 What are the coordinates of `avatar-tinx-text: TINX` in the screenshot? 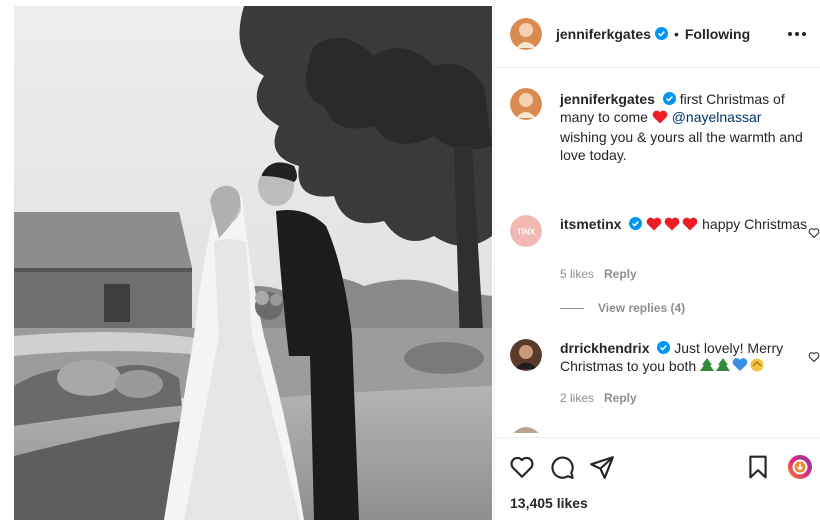 It's located at (526, 232).